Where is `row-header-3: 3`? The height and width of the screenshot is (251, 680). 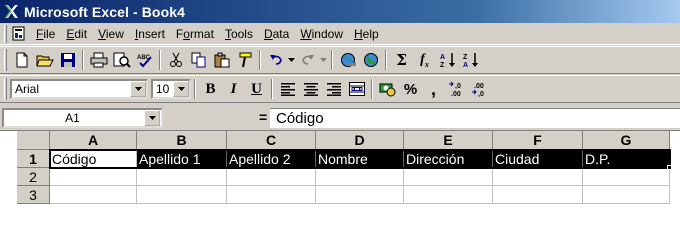 row-header-3: 3 is located at coordinates (33, 195).